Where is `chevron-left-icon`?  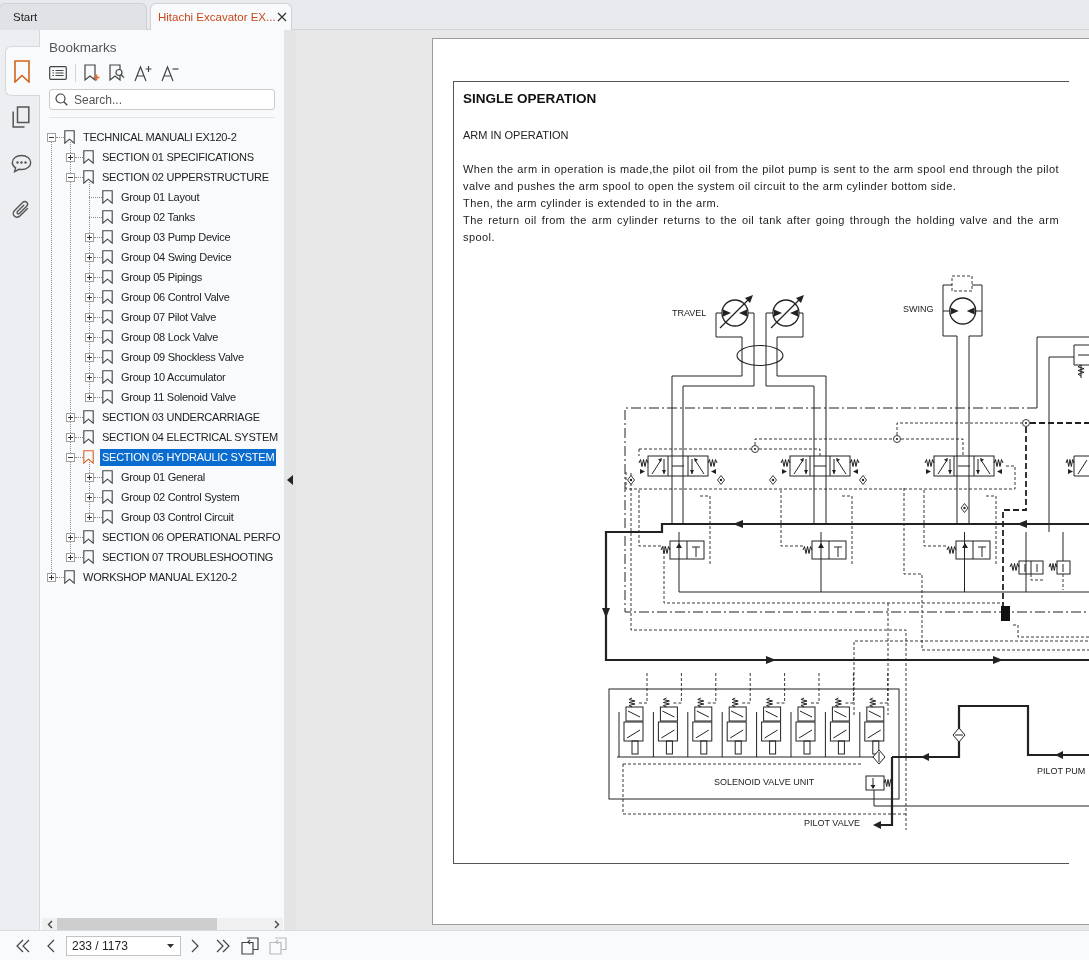
chevron-left-icon is located at coordinates (51, 945).